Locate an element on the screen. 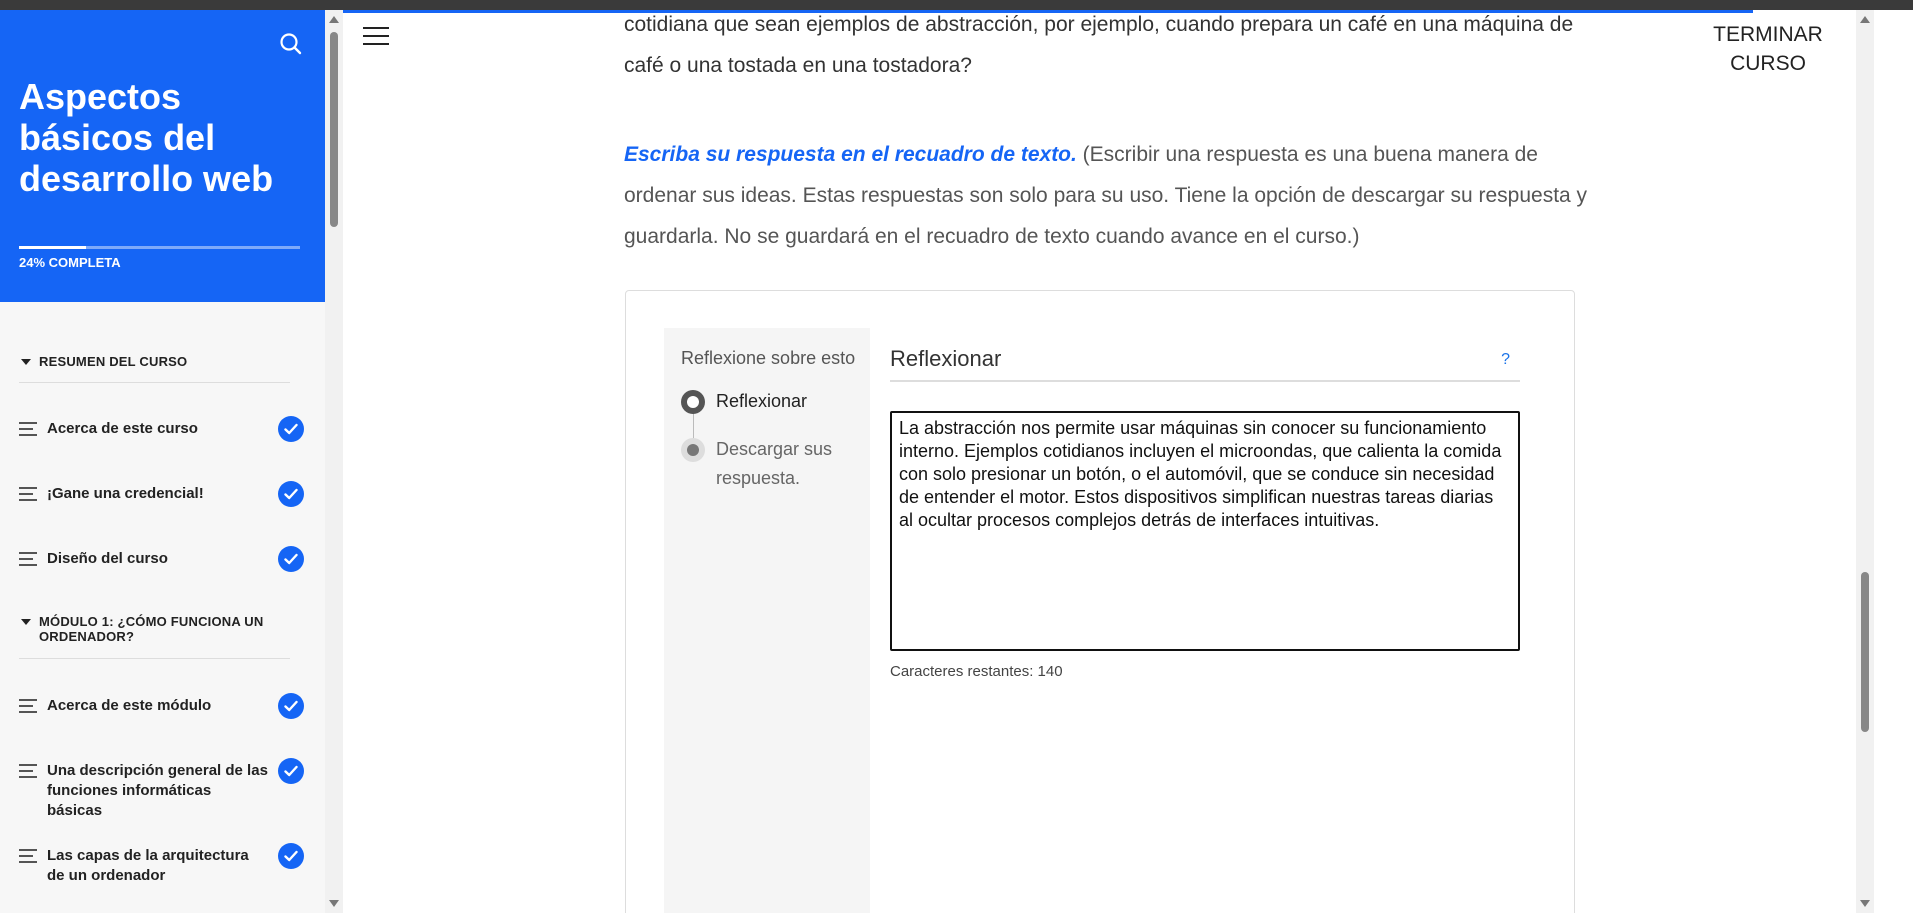  sidebar-item-credencial: ¡Gane una credencial! is located at coordinates (161, 494).